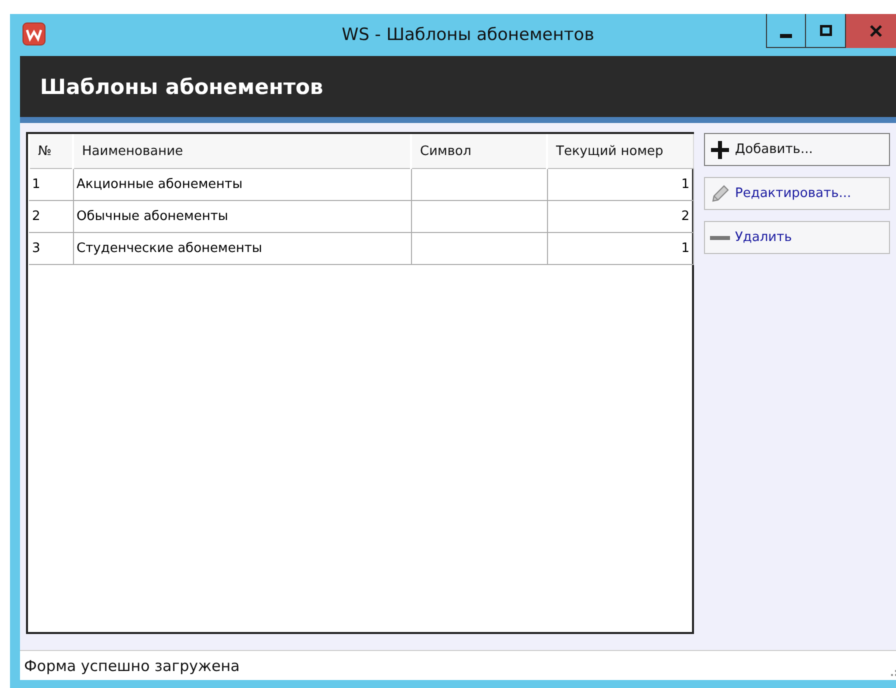 The width and height of the screenshot is (896, 688). I want to click on plus-icon, so click(720, 150).